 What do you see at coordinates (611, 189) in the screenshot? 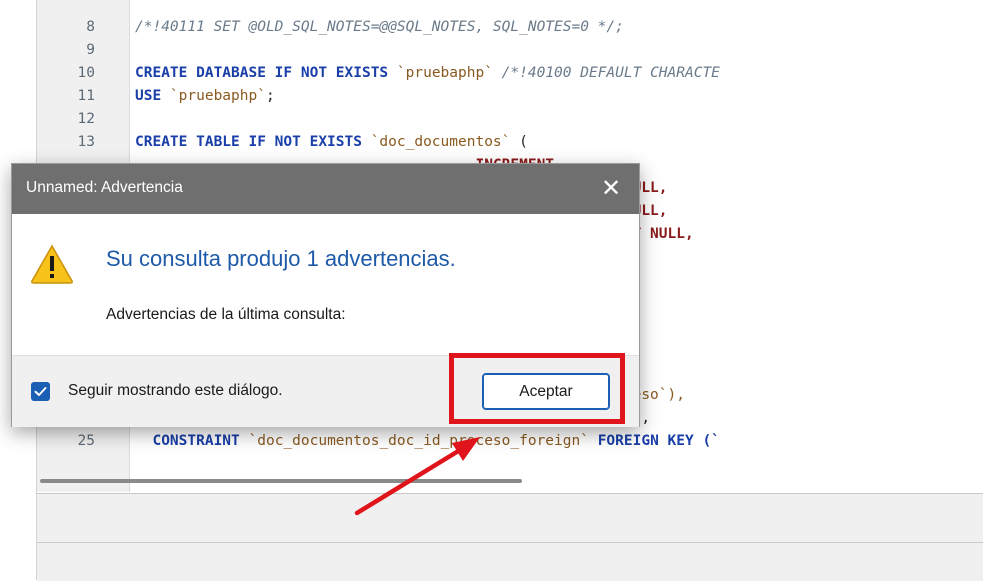
I see `close-icon: ✕` at bounding box center [611, 189].